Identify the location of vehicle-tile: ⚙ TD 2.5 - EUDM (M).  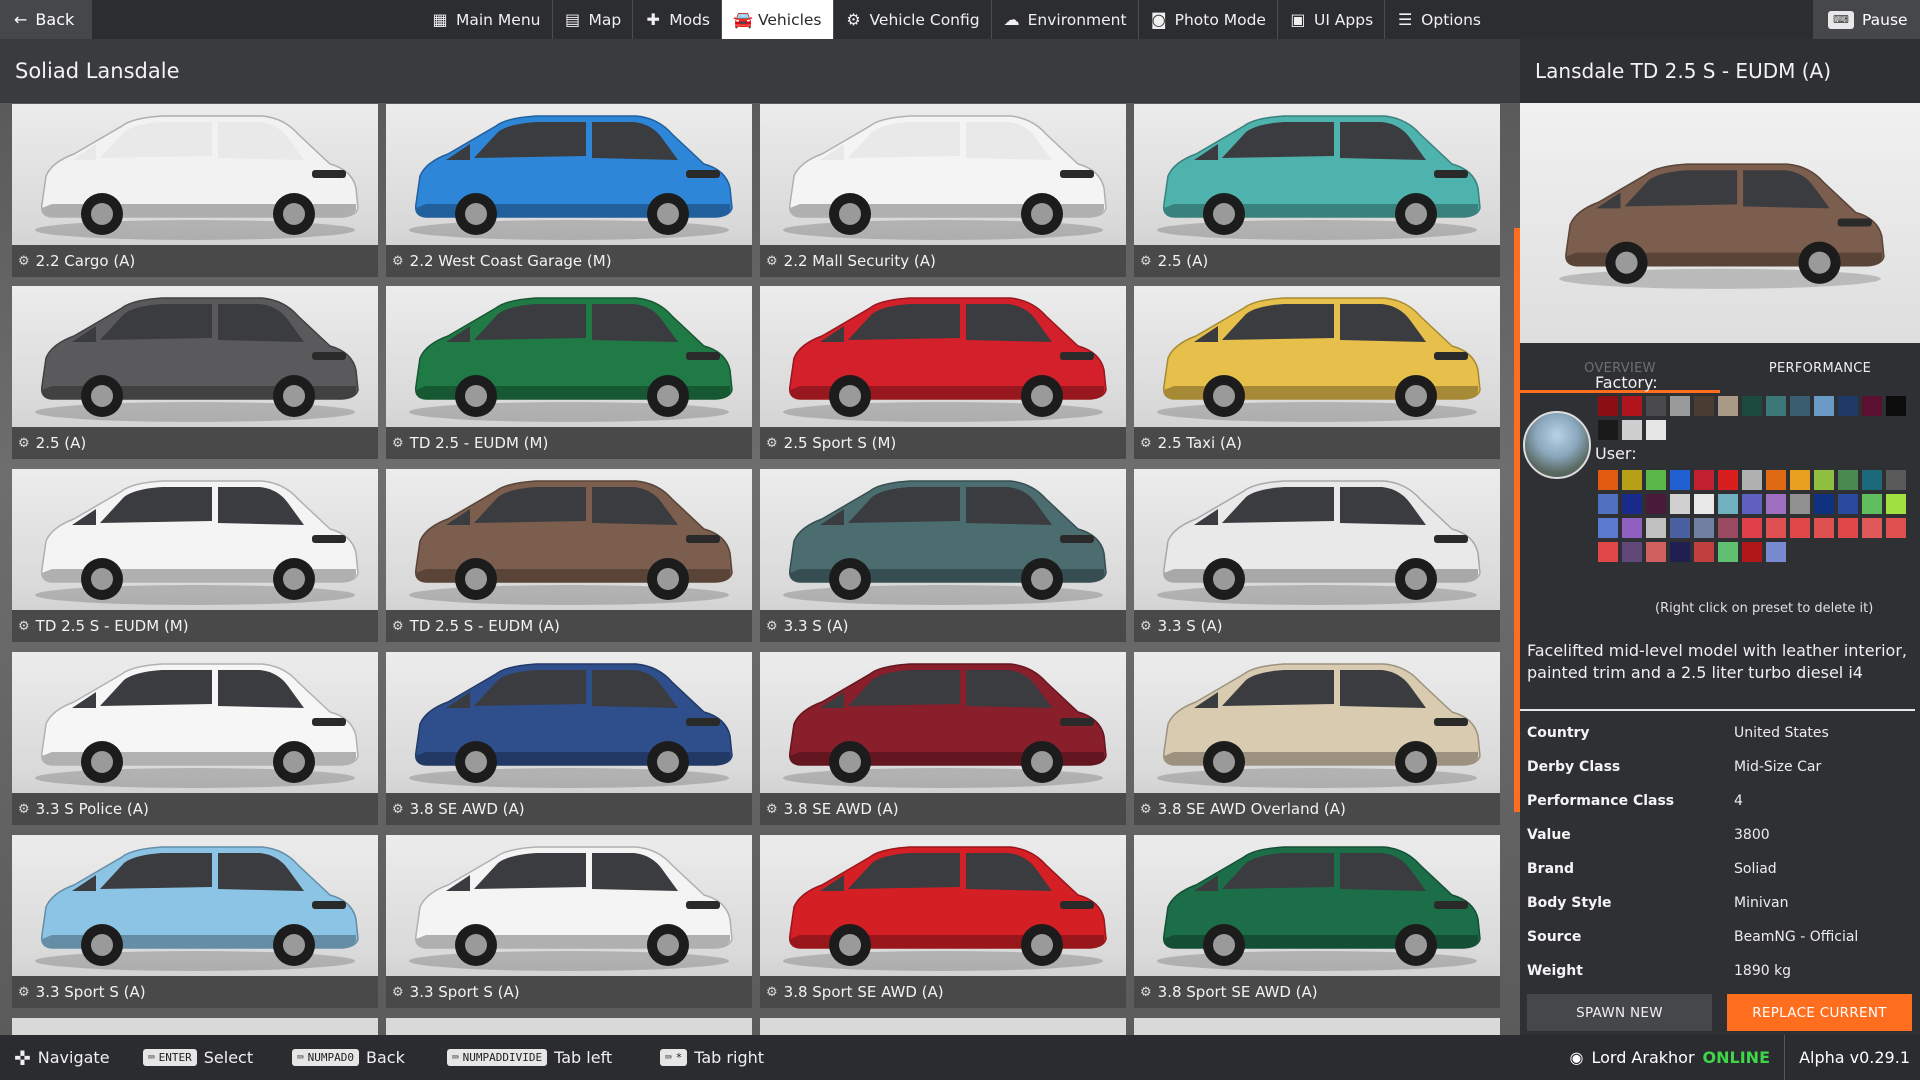
(569, 372).